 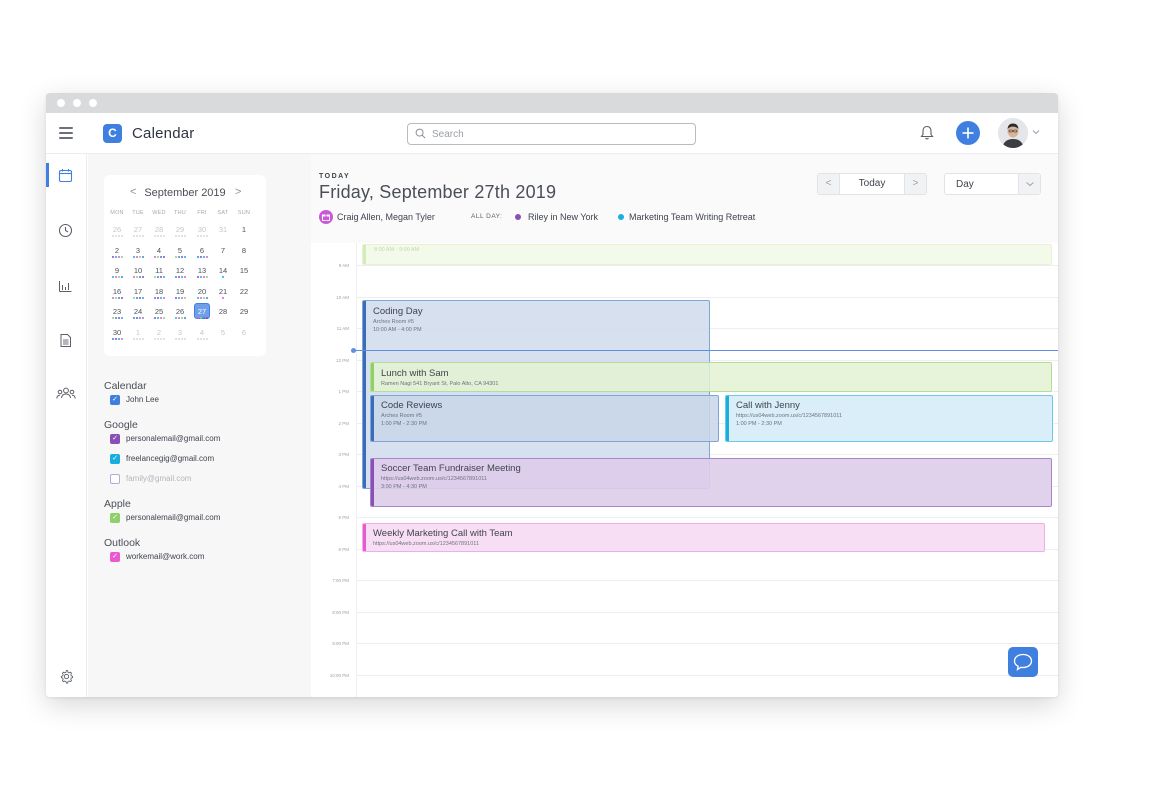 What do you see at coordinates (244, 270) in the screenshot?
I see `mini-cal-day: 15` at bounding box center [244, 270].